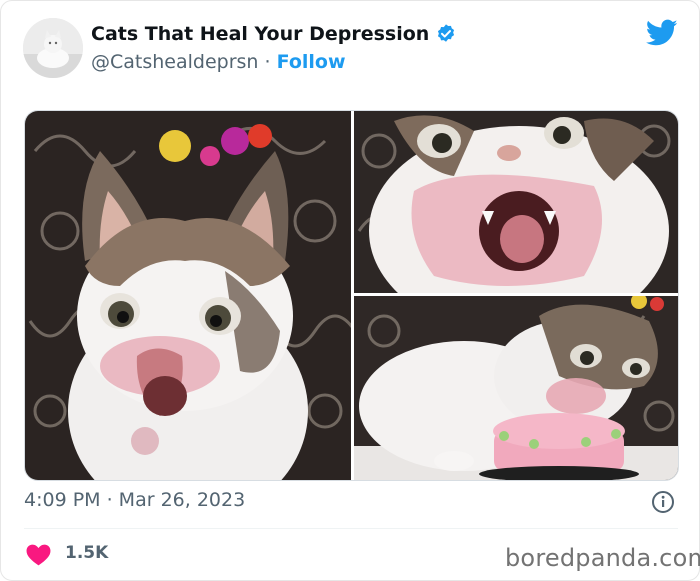 The width and height of the screenshot is (700, 581). Describe the element at coordinates (662, 33) in the screenshot. I see `twitter-bird-icon` at that location.